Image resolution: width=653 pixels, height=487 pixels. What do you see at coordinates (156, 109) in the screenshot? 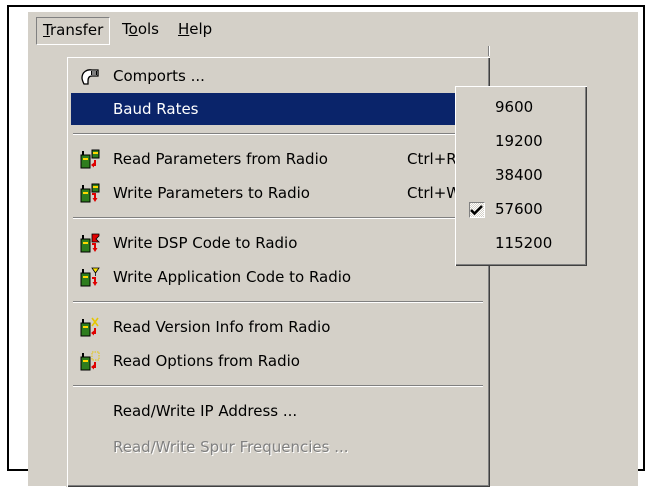
I see `menu-item-label: Baud Rates` at bounding box center [156, 109].